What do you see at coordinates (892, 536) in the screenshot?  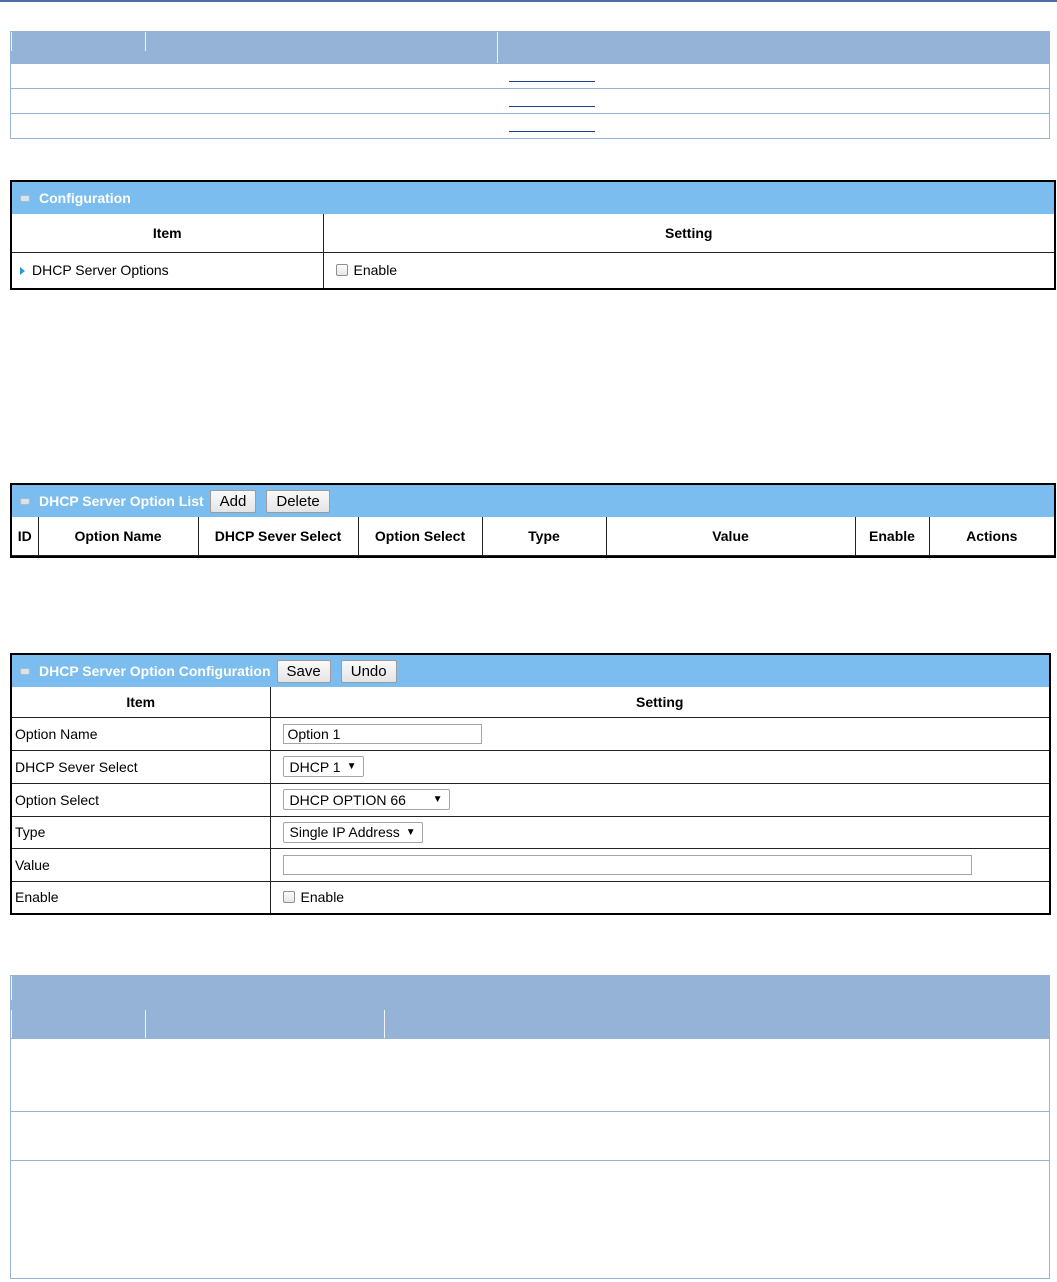 I see `column-header-enable: Enable` at bounding box center [892, 536].